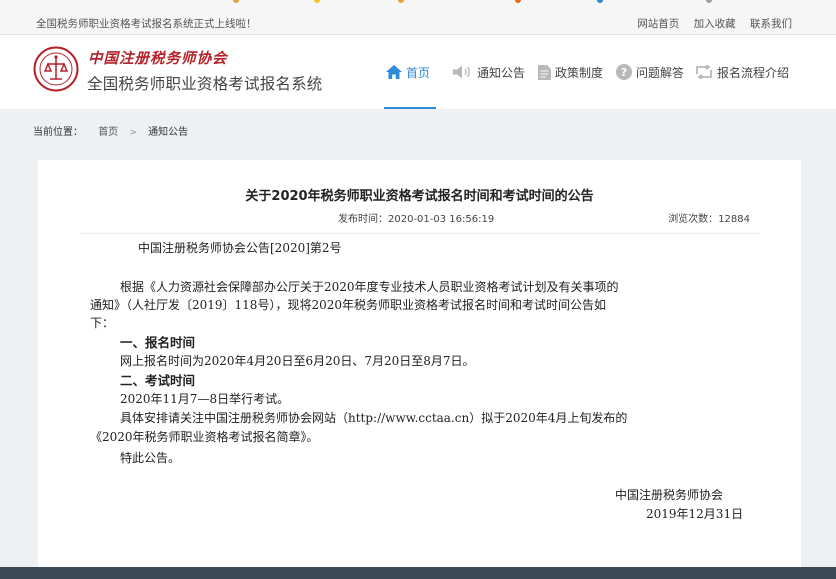 The height and width of the screenshot is (579, 836). I want to click on view-count-label: 浏览次数：, so click(693, 219).